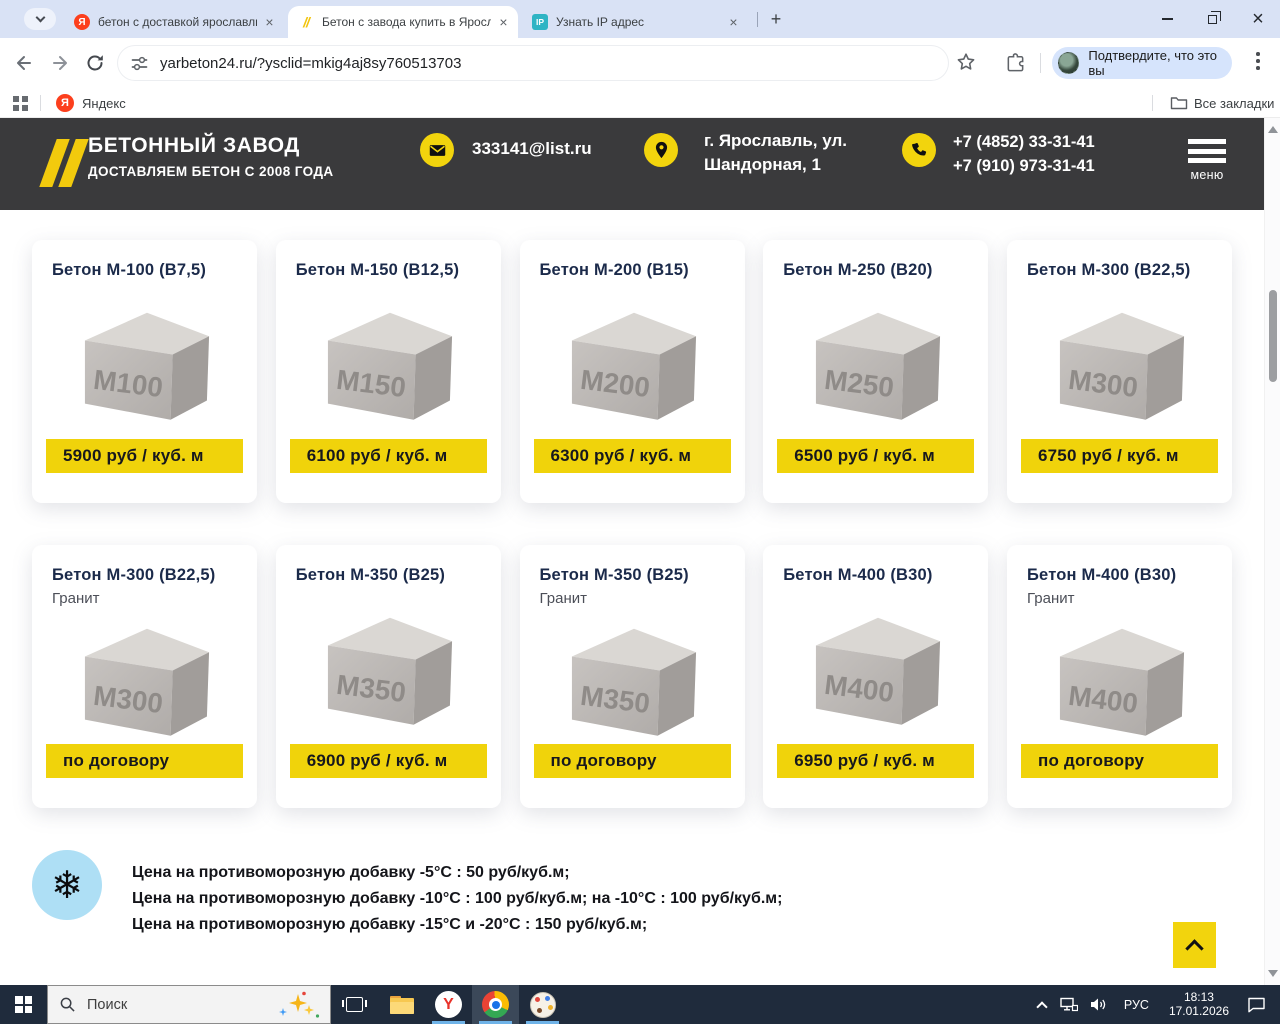 The image size is (1280, 1024). I want to click on file-explorer-button, so click(401, 1004).